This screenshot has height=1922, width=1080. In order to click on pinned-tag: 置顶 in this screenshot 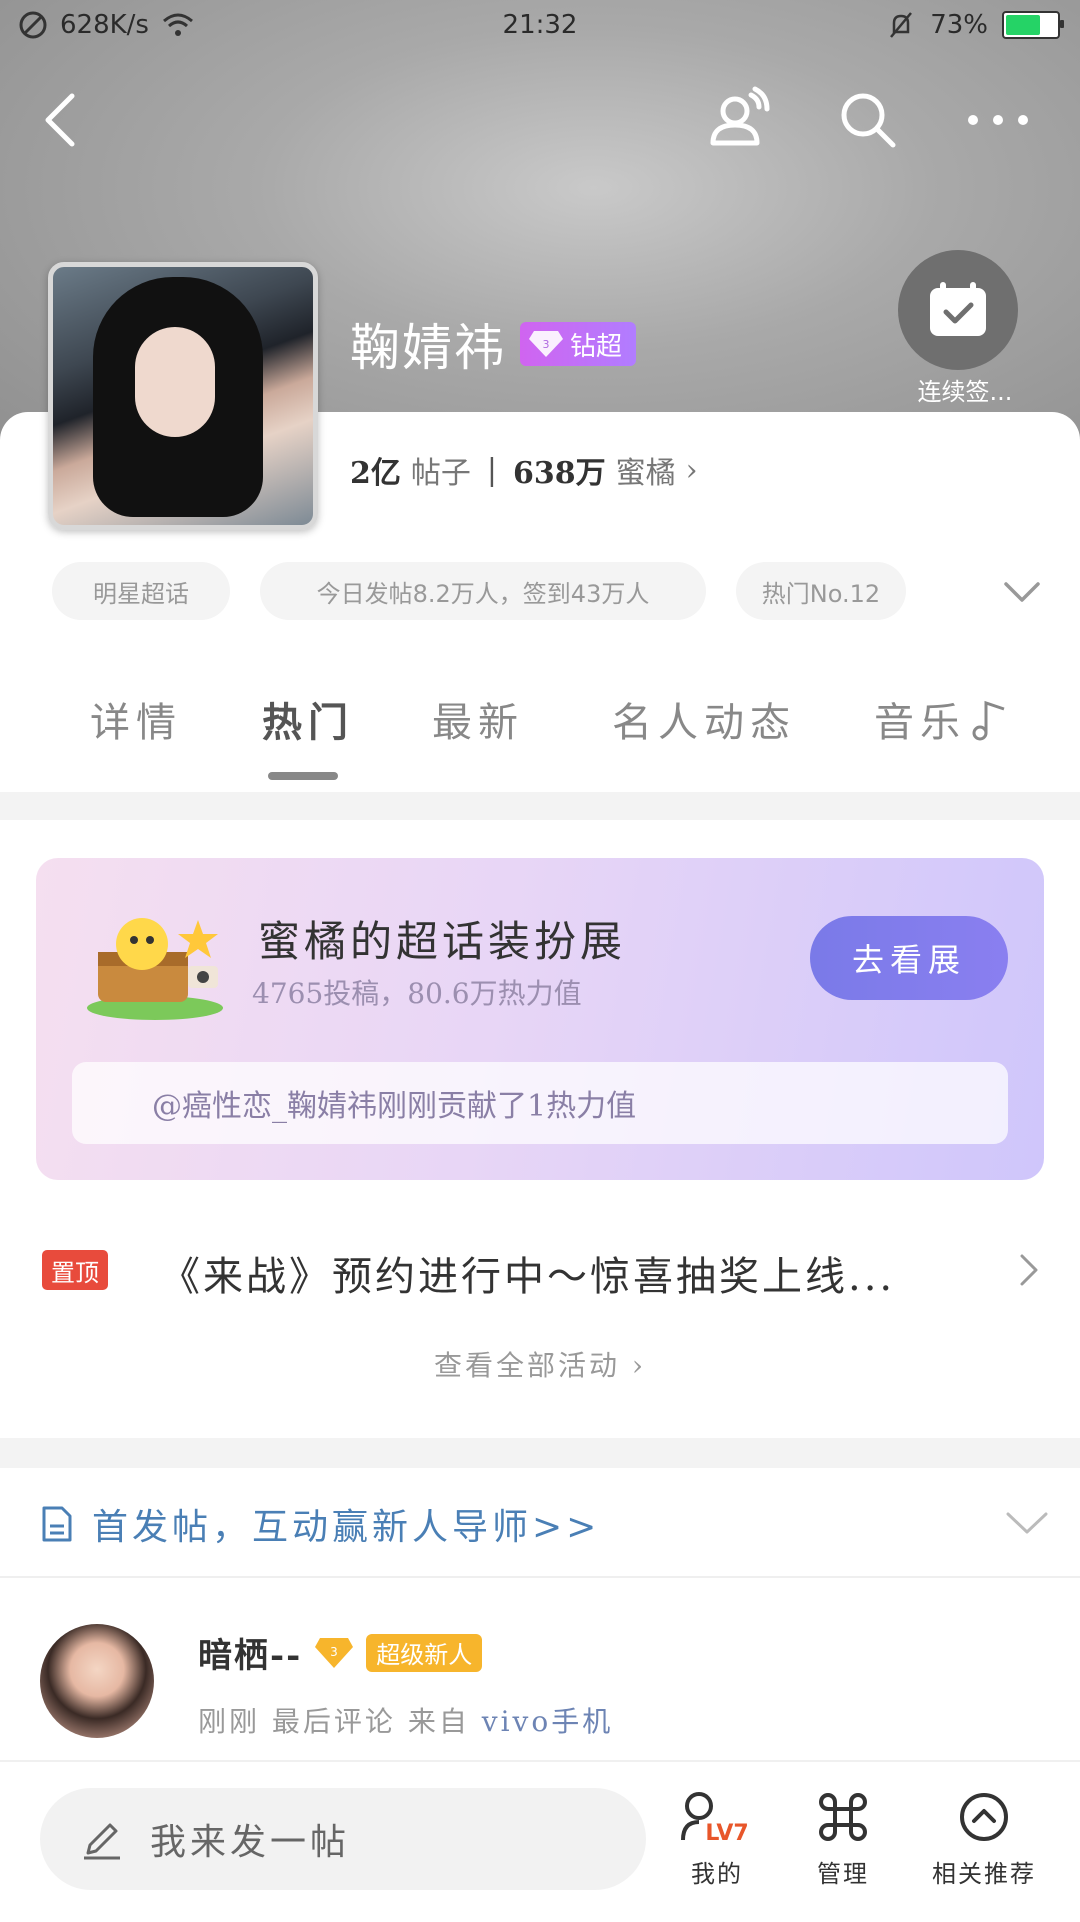, I will do `click(75, 1270)`.